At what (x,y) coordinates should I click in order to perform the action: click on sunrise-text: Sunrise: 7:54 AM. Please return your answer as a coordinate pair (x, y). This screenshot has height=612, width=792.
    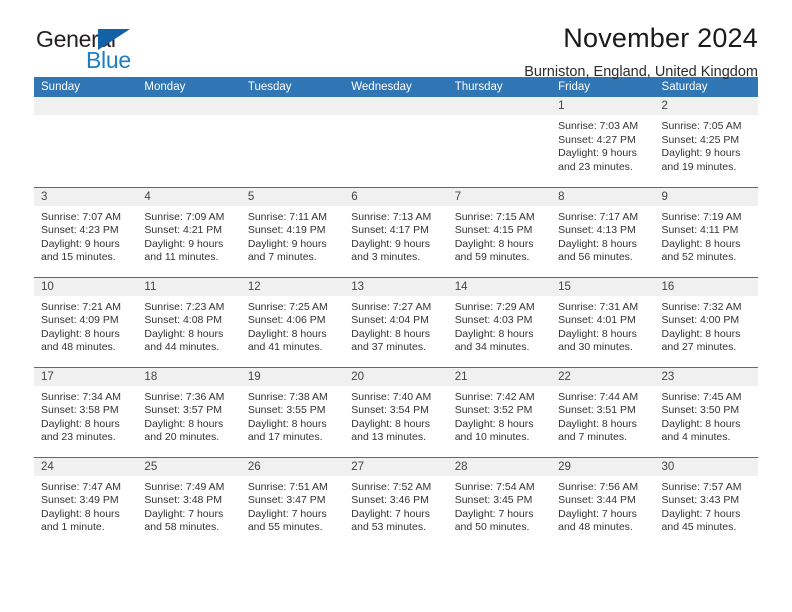
    Looking at the image, I should click on (494, 486).